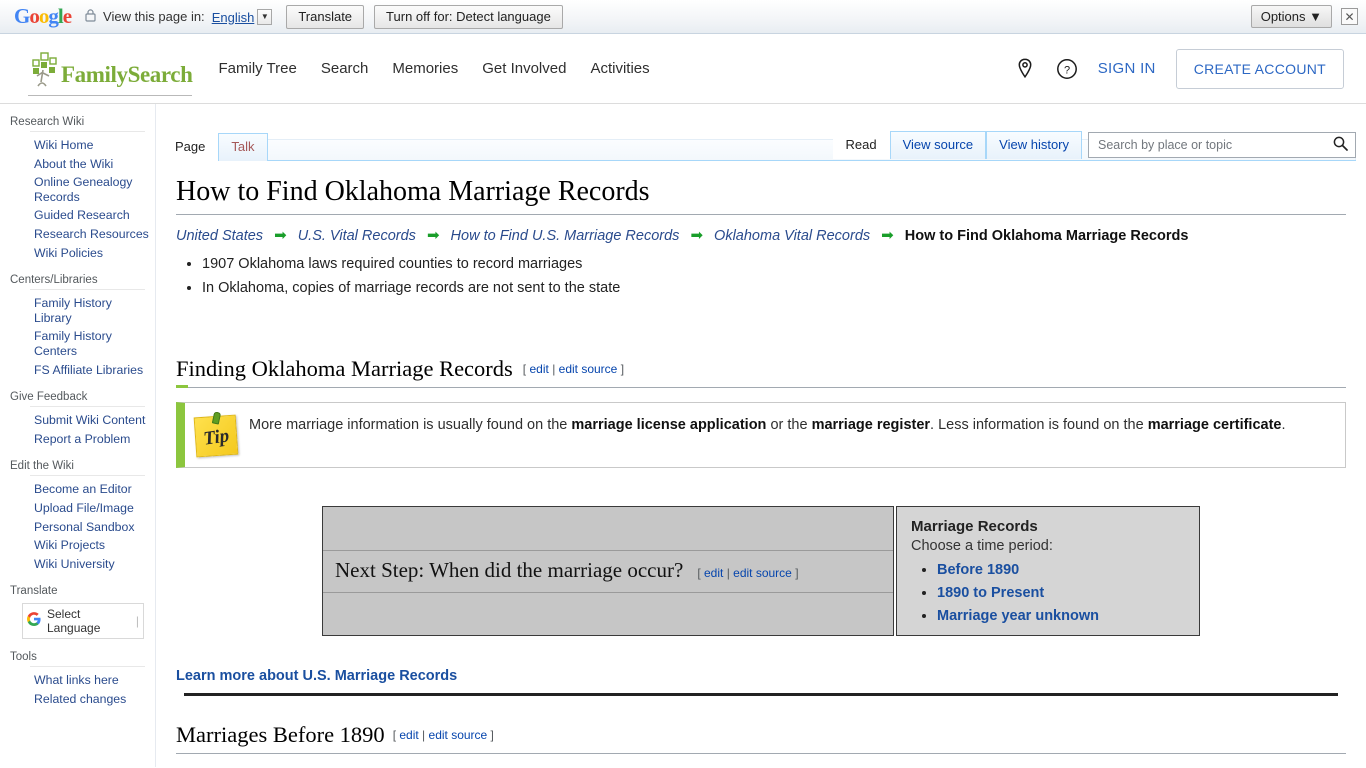  Describe the element at coordinates (619, 68) in the screenshot. I see `nav-item-activities: Activities` at that location.